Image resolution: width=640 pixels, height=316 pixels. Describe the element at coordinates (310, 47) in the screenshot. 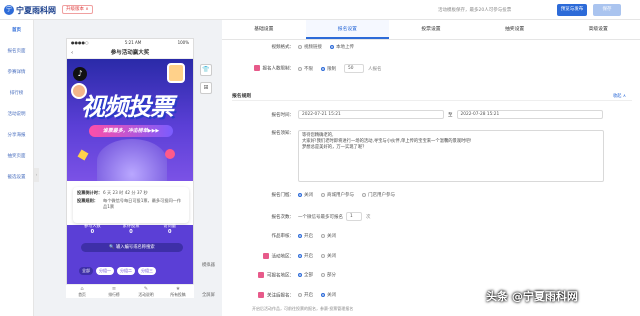

I see `radio-video-link: 视频链接` at that location.